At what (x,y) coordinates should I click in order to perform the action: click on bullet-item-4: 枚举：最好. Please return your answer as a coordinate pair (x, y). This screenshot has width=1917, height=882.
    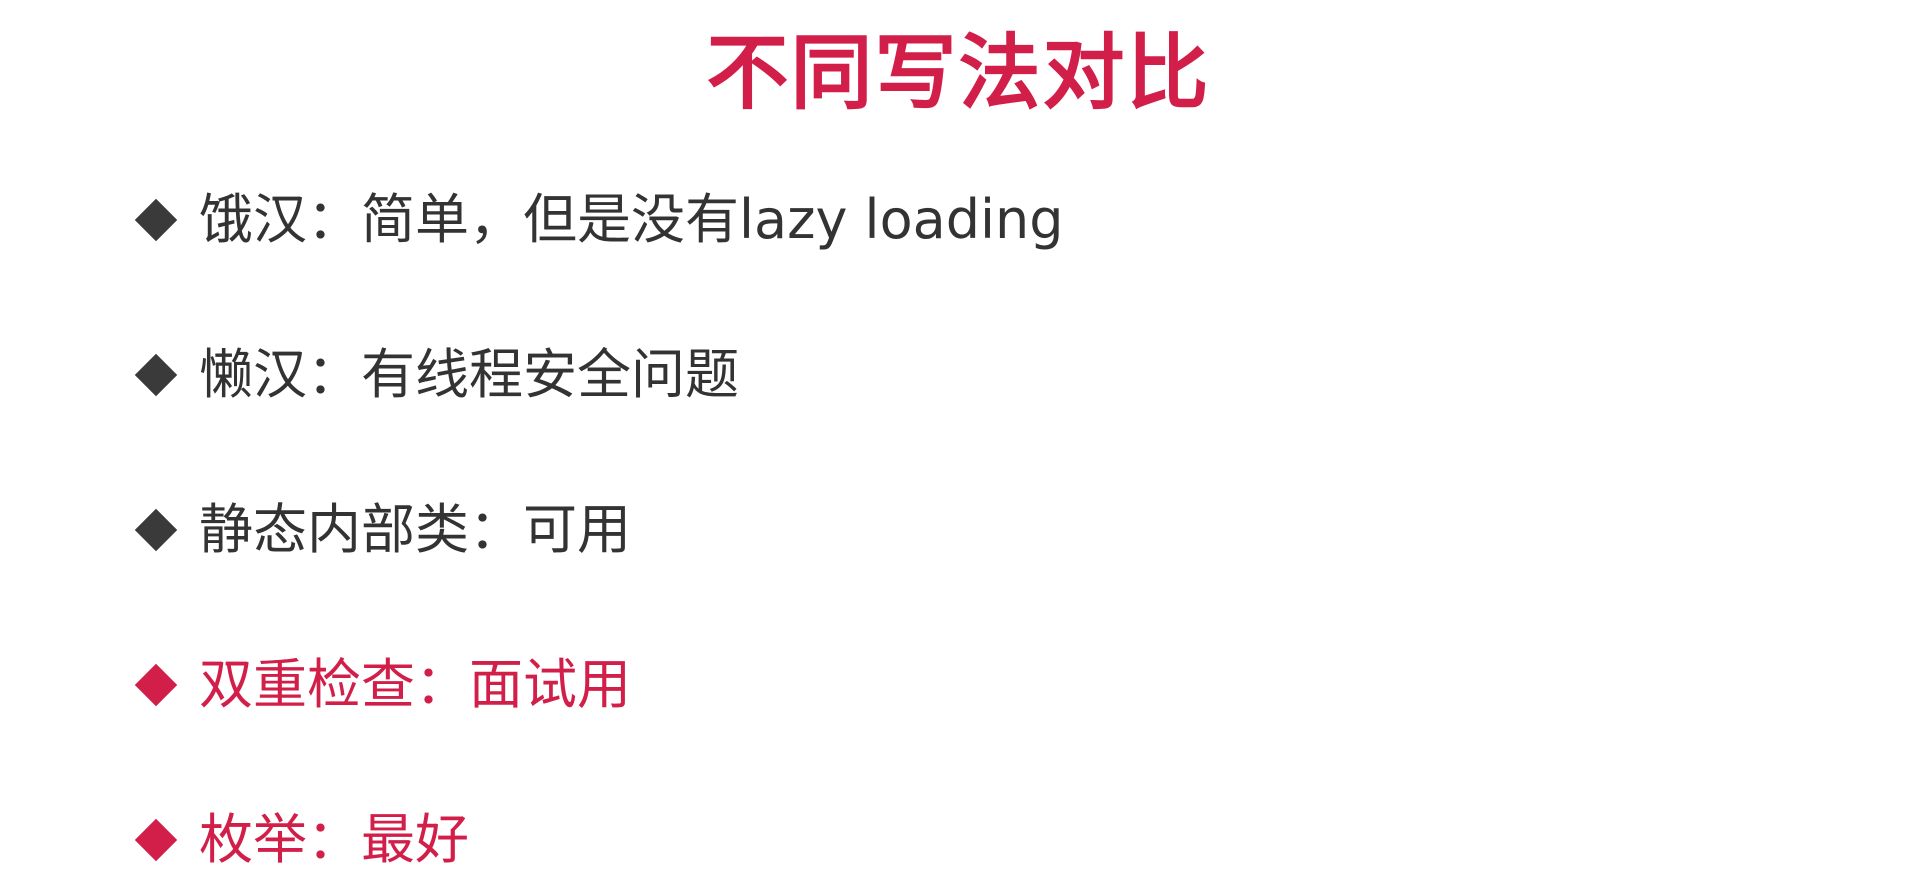
    Looking at the image, I should click on (598, 840).